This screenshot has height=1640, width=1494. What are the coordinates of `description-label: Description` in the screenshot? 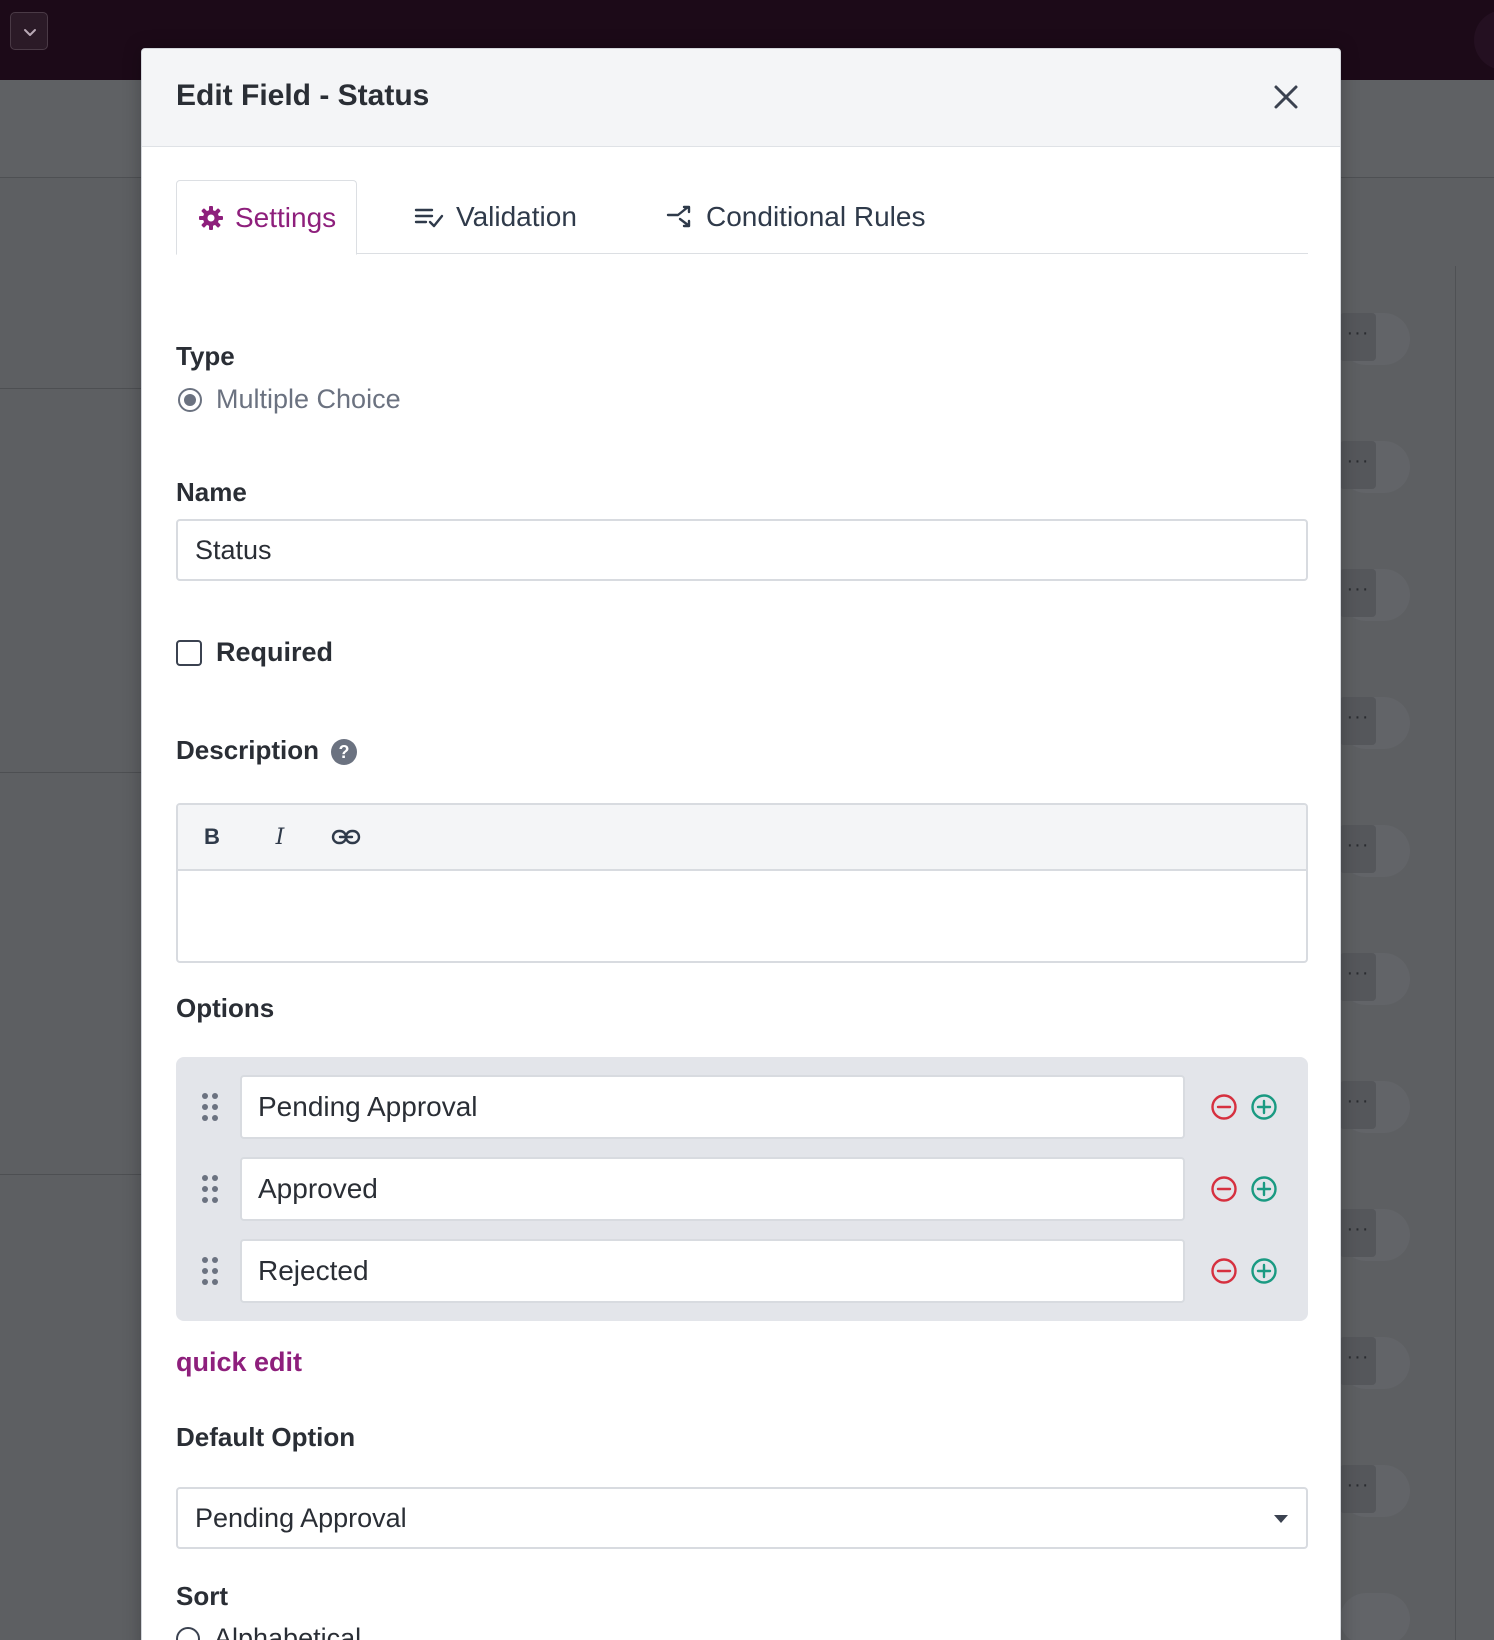 It's located at (248, 750).